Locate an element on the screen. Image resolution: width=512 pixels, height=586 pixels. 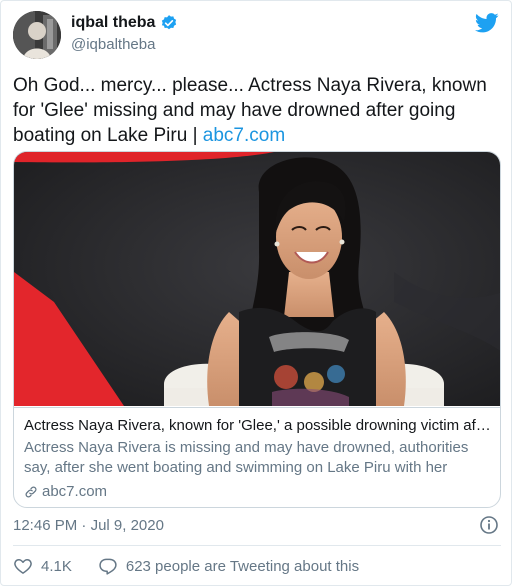
conversation-action: 623 people are Tweeting about this is located at coordinates (228, 566).